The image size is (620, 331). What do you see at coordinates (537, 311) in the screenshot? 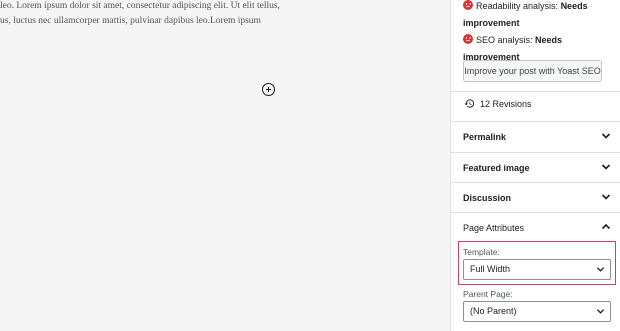
I see `parent-page-select: (No Parent)` at bounding box center [537, 311].